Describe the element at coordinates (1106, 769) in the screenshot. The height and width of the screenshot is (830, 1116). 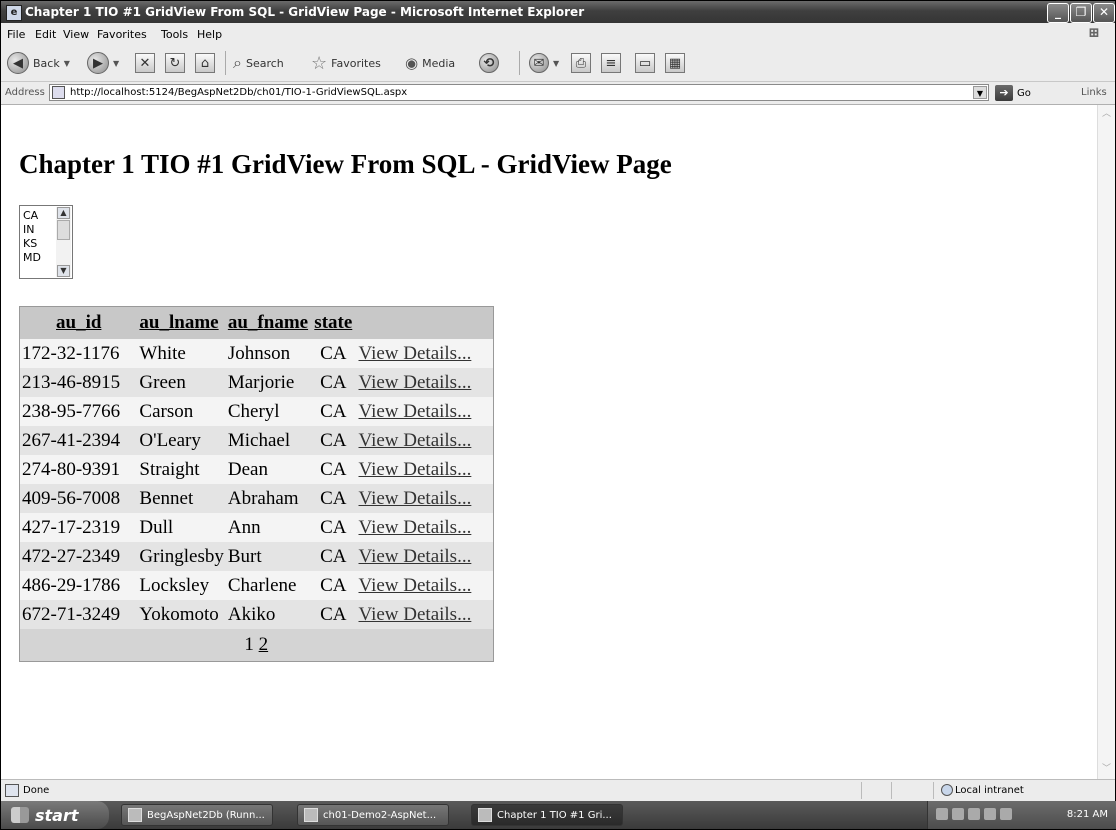
I see `scroll-down-icon: ﹀` at that location.